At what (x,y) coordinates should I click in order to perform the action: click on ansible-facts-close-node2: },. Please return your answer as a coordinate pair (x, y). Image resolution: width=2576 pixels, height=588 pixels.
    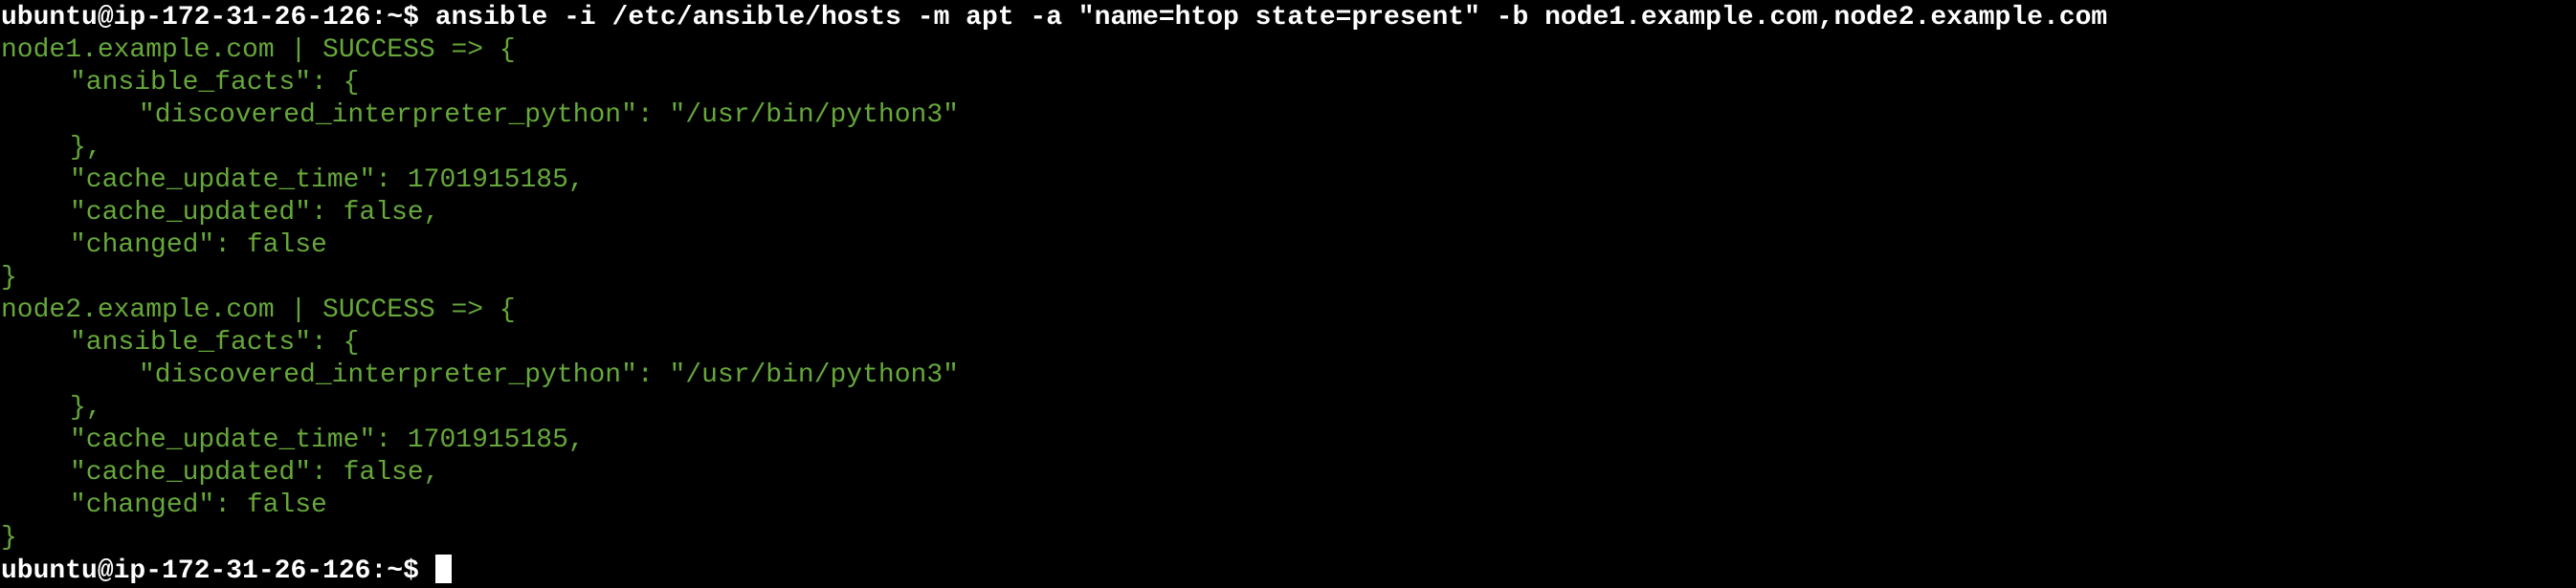
    Looking at the image, I should click on (86, 408).